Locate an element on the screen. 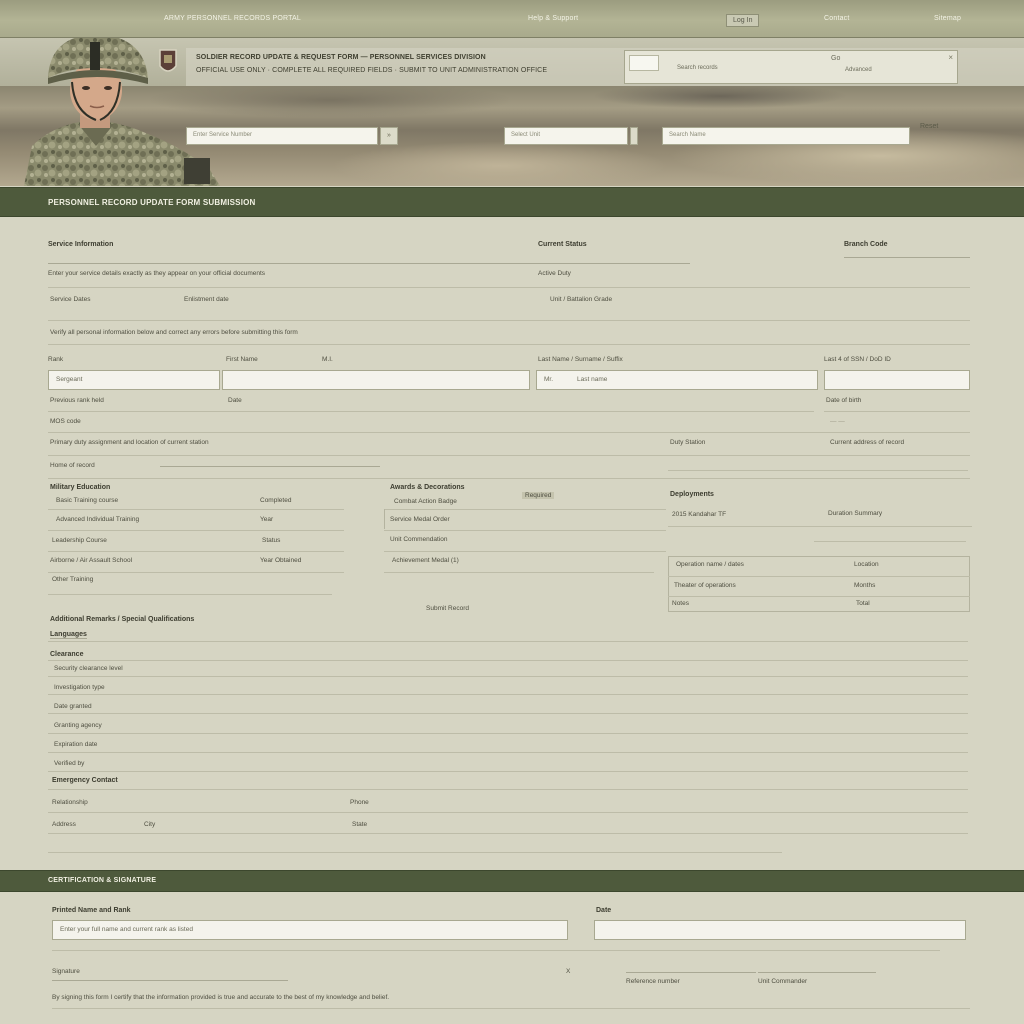 The width and height of the screenshot is (1024, 1024). nav-link-contact: Contact is located at coordinates (837, 18).